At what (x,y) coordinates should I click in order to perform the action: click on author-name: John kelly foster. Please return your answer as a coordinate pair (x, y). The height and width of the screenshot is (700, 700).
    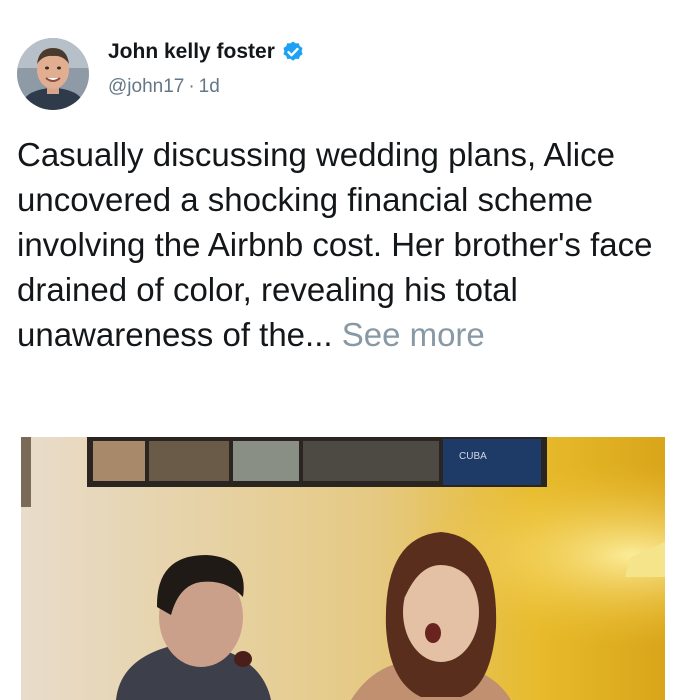
    Looking at the image, I should click on (191, 52).